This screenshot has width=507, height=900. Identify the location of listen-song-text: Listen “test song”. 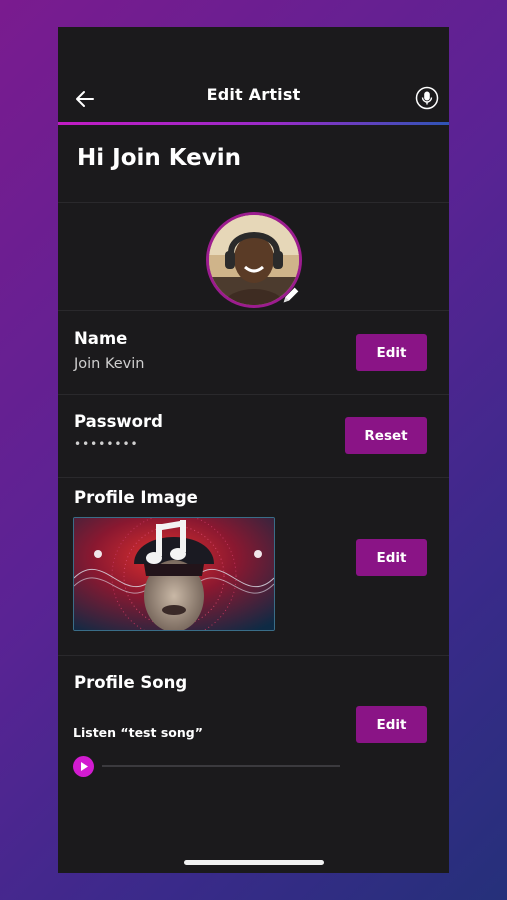
(138, 732).